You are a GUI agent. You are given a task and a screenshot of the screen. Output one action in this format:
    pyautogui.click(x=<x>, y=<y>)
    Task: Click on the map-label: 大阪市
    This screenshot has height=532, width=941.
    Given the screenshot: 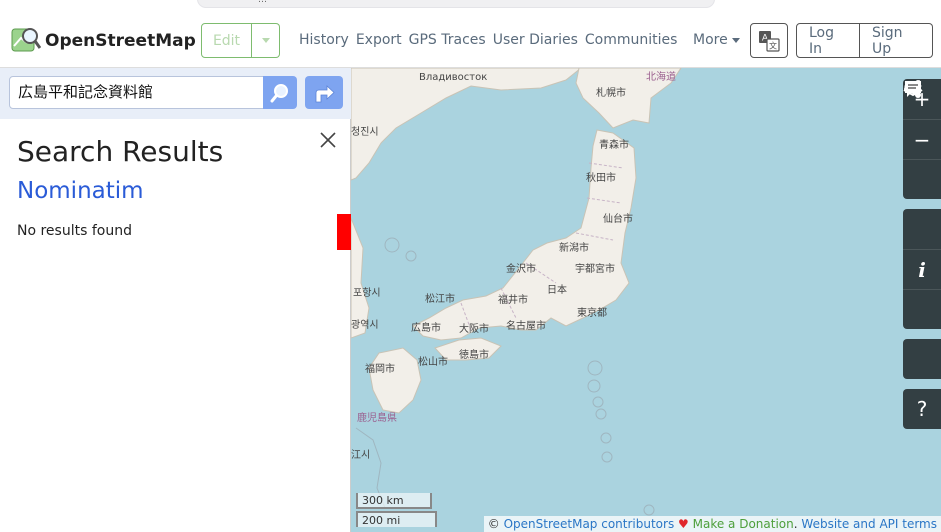 What is the action you would take?
    pyautogui.click(x=474, y=329)
    